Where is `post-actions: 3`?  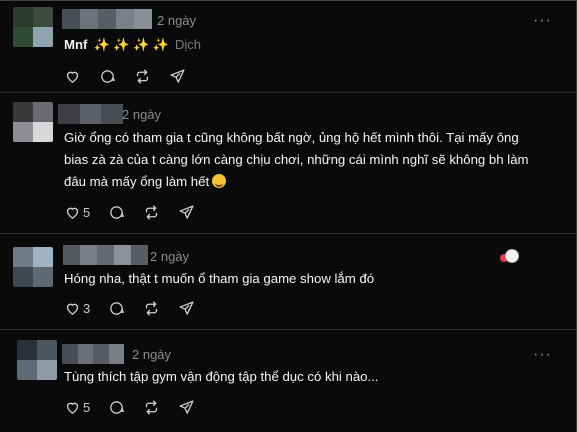 post-actions: 3 is located at coordinates (138, 308).